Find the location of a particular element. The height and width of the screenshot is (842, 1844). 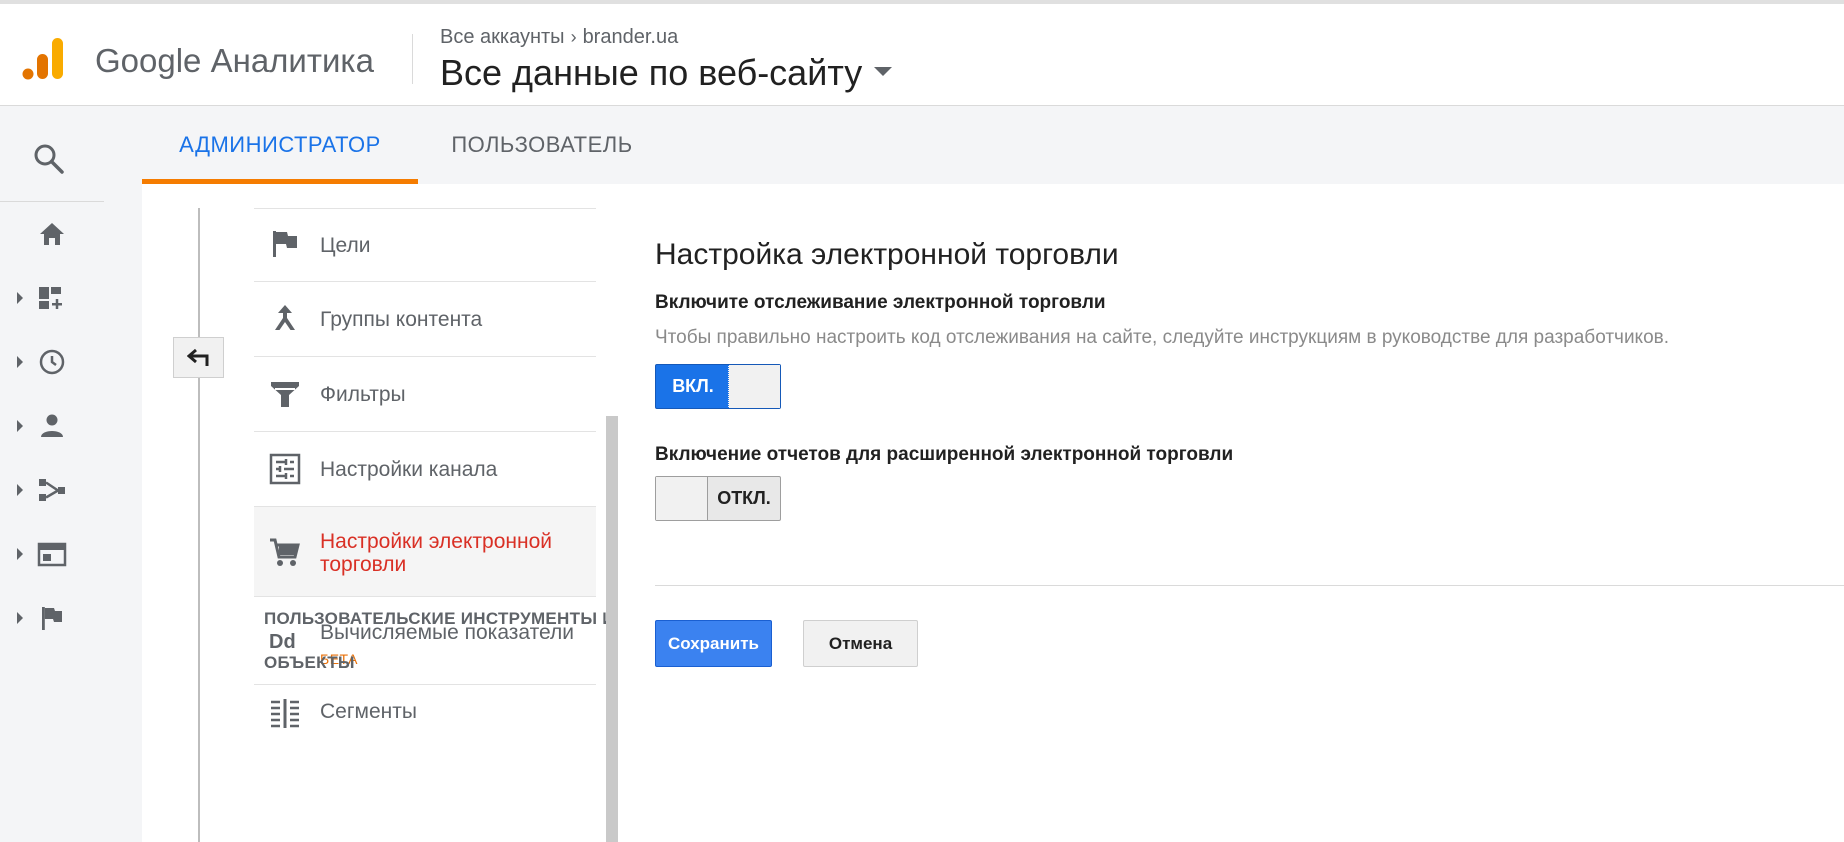

menu-item-filters: Фильтры is located at coordinates (425, 394).